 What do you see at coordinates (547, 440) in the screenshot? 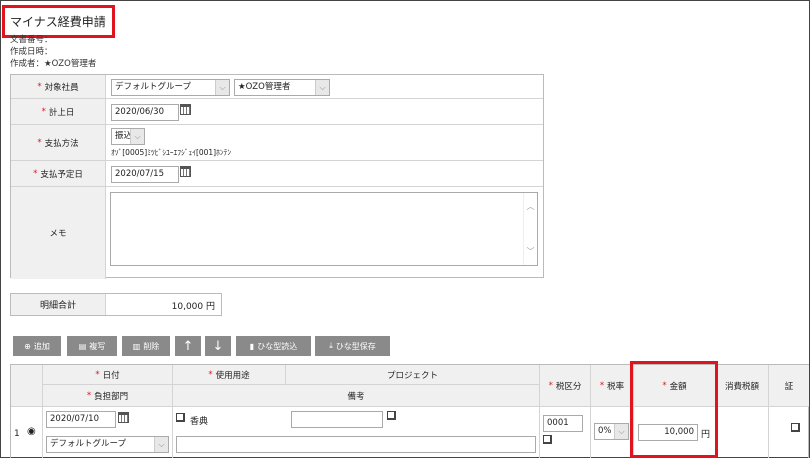
I see `tax-picker-icon` at bounding box center [547, 440].